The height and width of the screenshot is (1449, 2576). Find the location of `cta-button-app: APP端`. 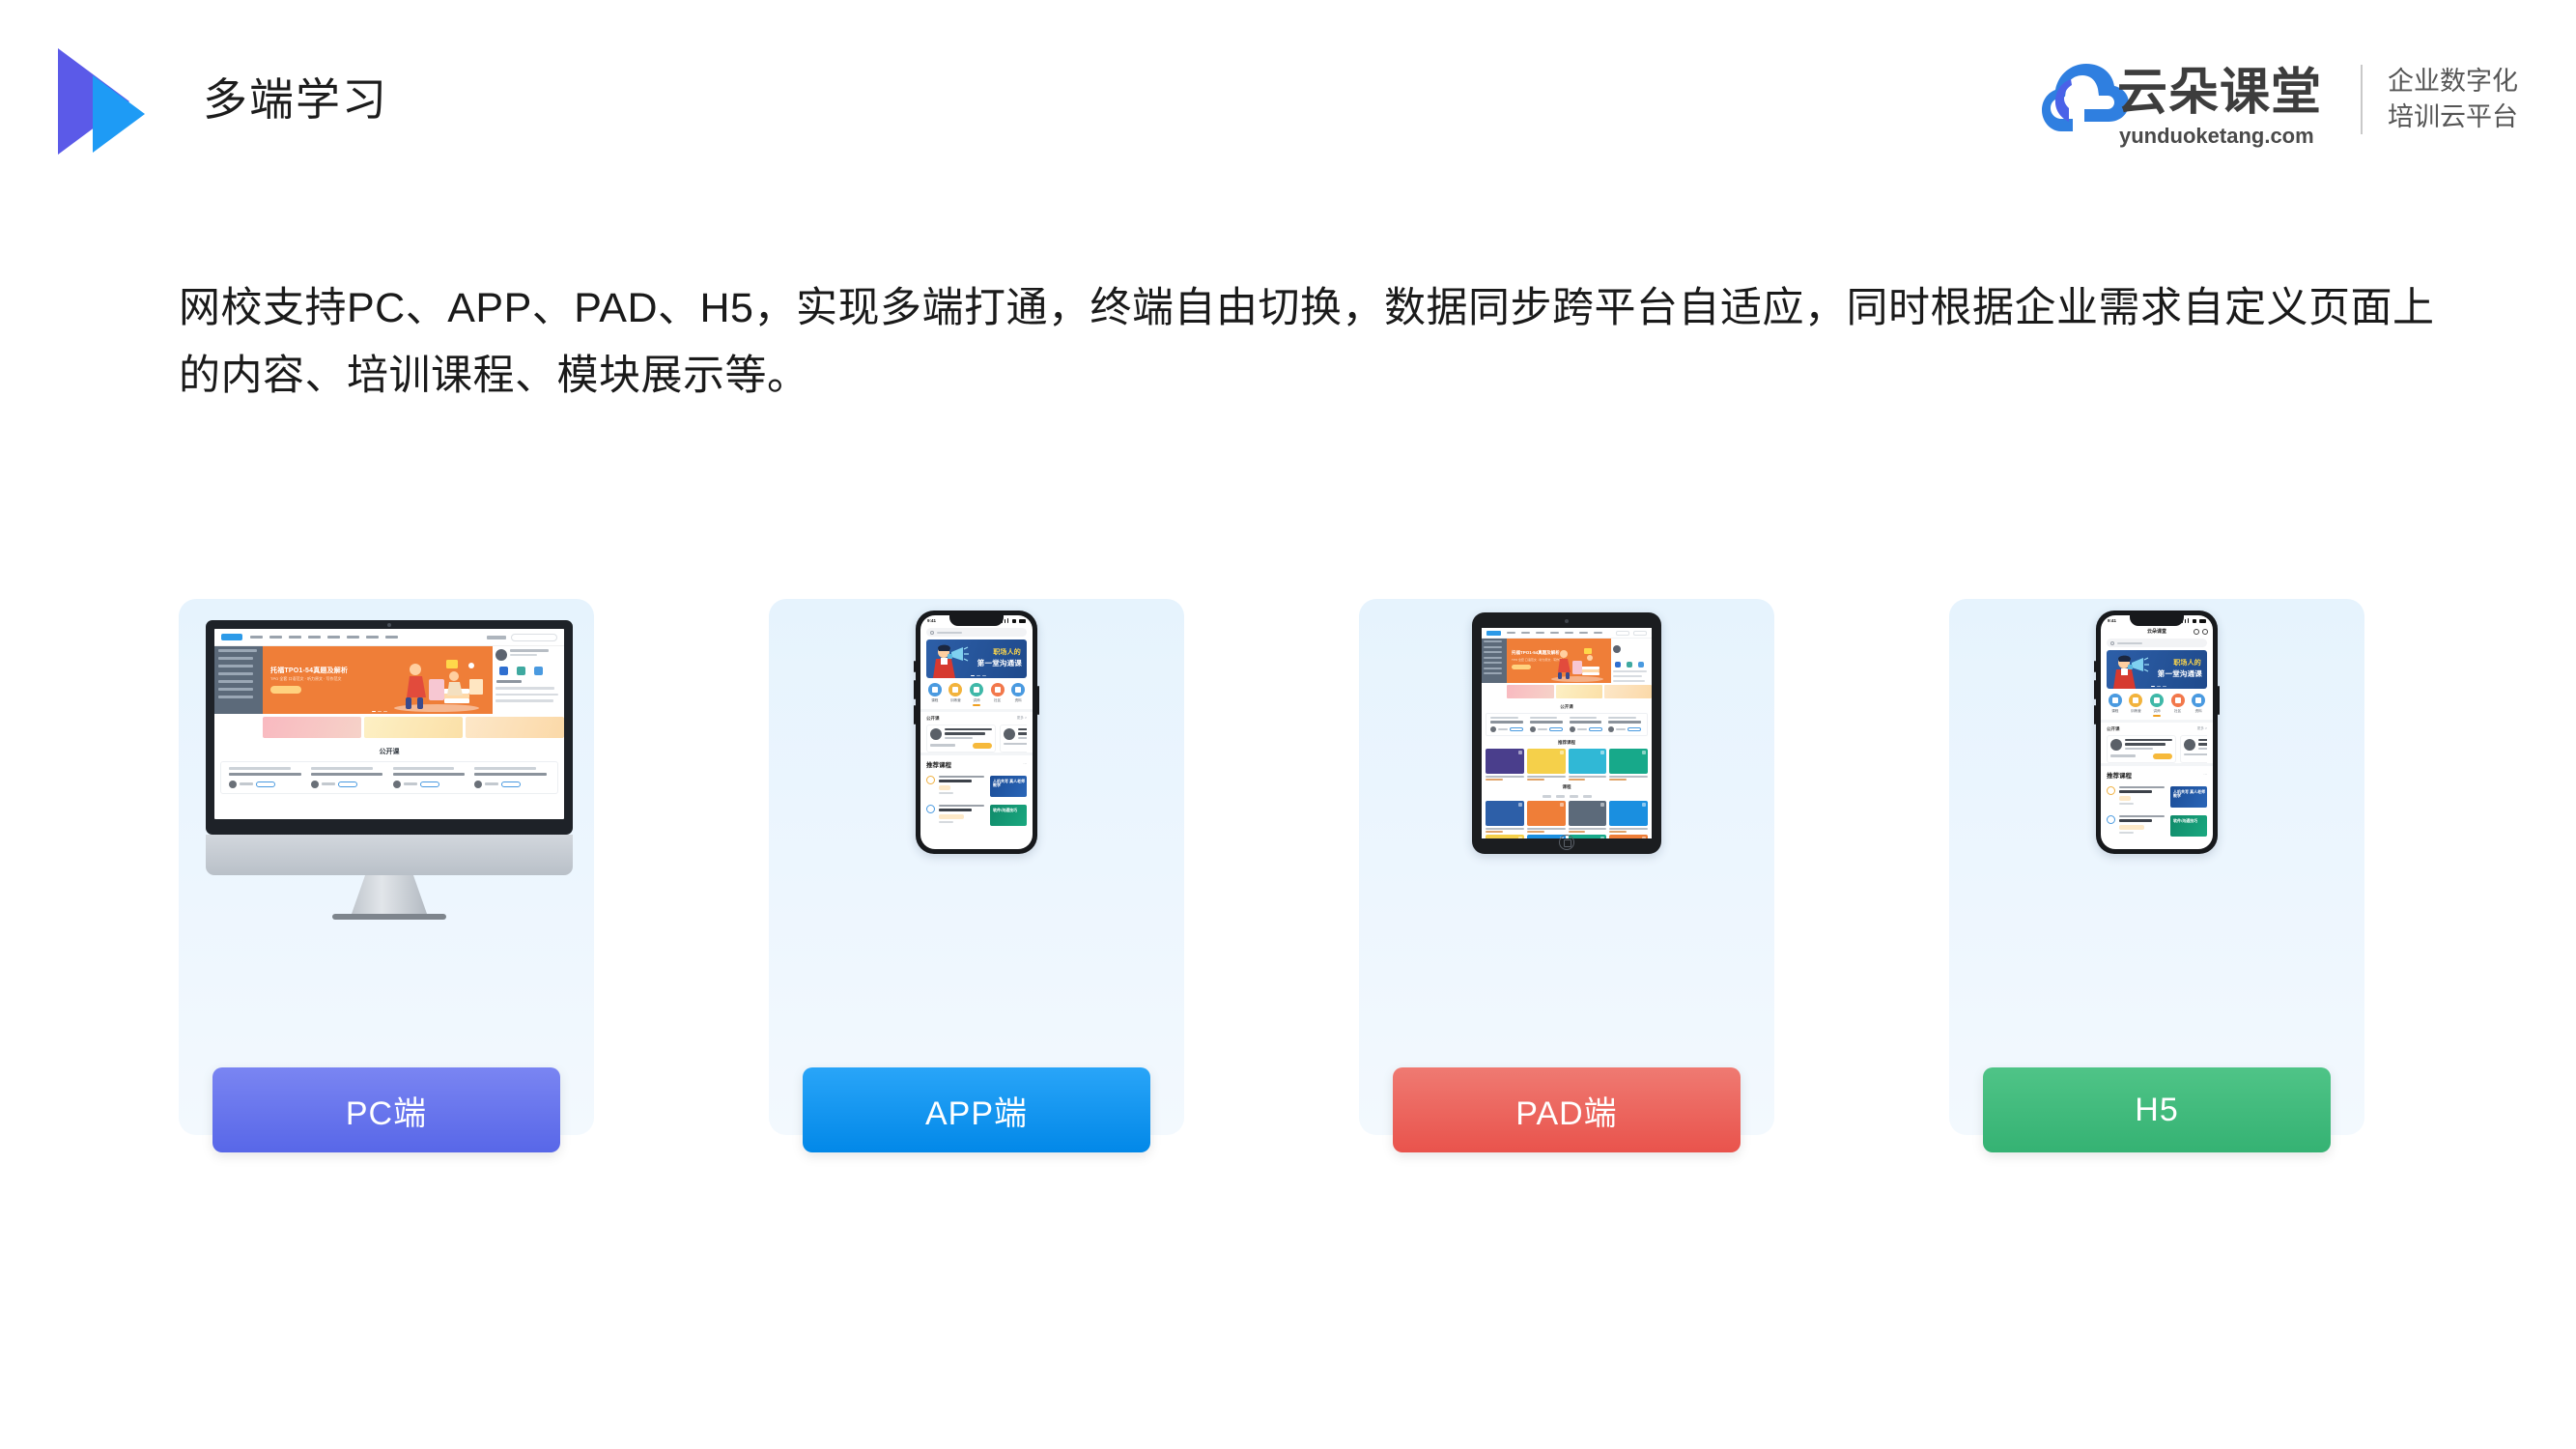

cta-button-app: APP端 is located at coordinates (976, 1109).